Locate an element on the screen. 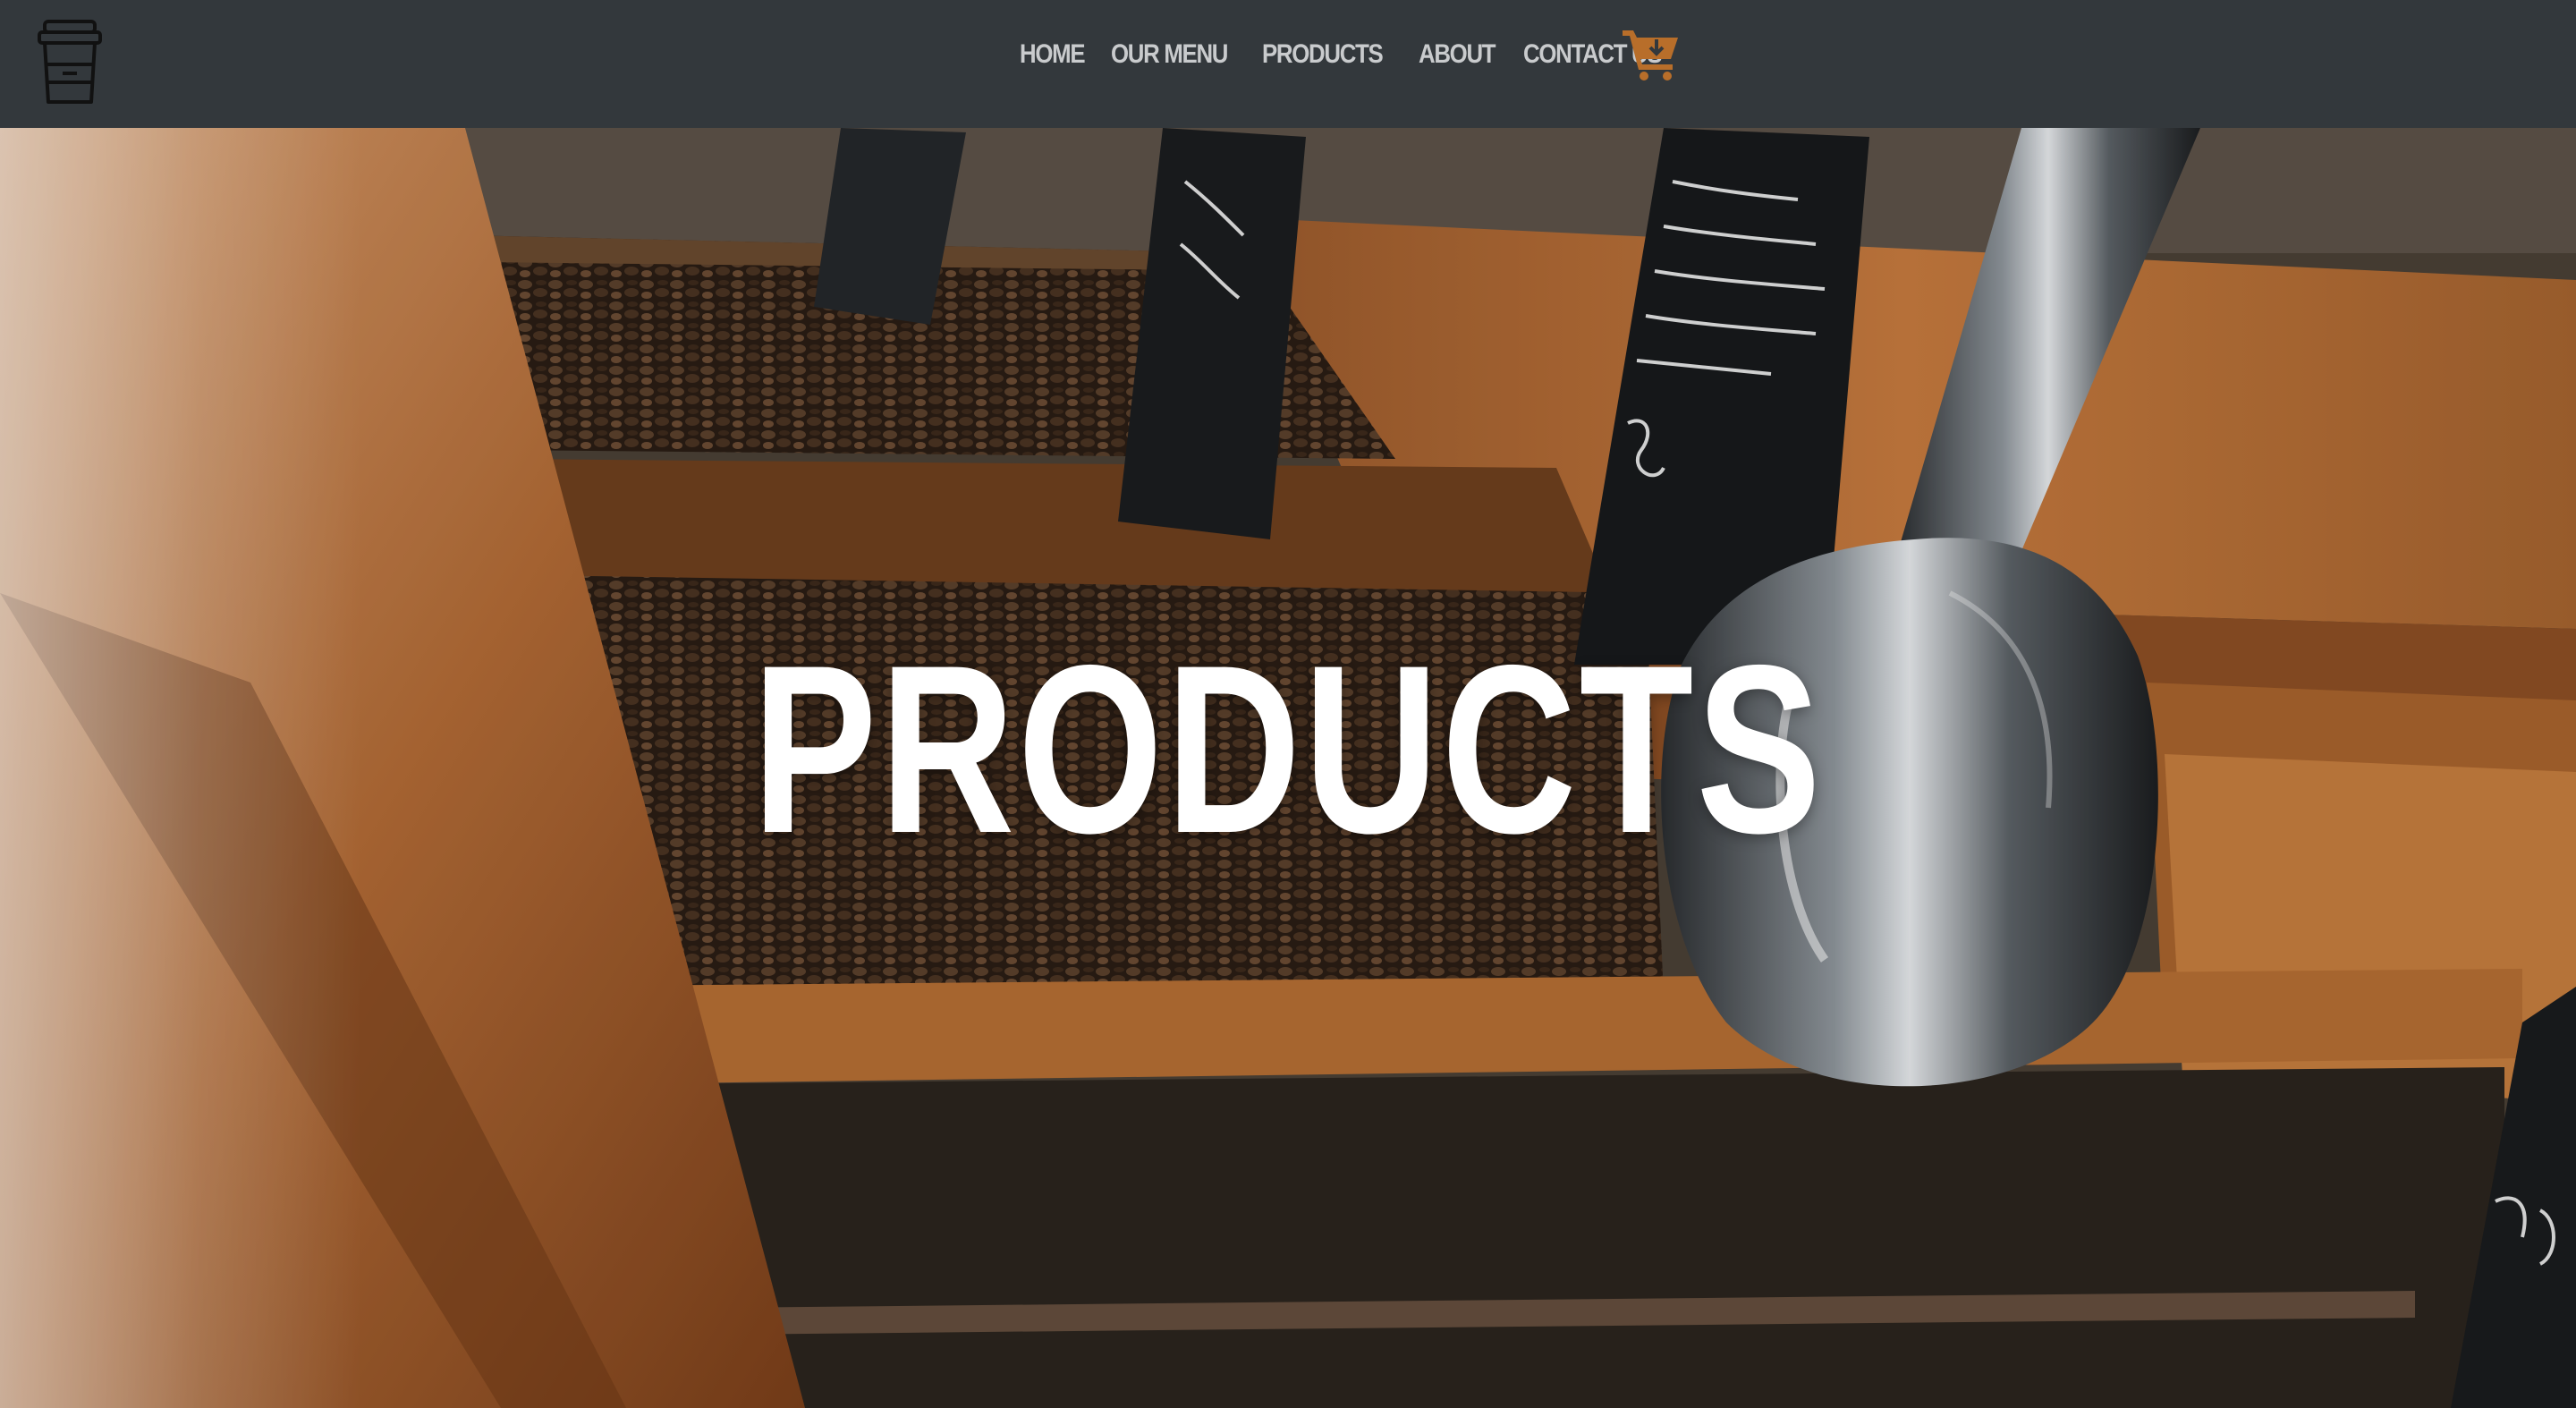 The image size is (2576, 1408). nav-home-link: HOME is located at coordinates (1053, 55).